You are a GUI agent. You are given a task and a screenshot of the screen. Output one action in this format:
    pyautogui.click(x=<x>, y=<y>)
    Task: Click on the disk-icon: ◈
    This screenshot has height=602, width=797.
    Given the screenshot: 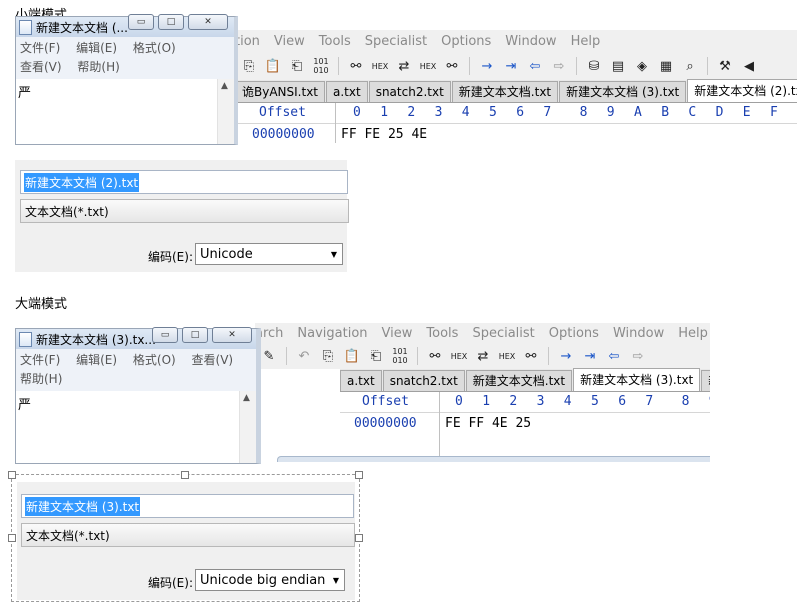 What is the action you would take?
    pyautogui.click(x=642, y=66)
    